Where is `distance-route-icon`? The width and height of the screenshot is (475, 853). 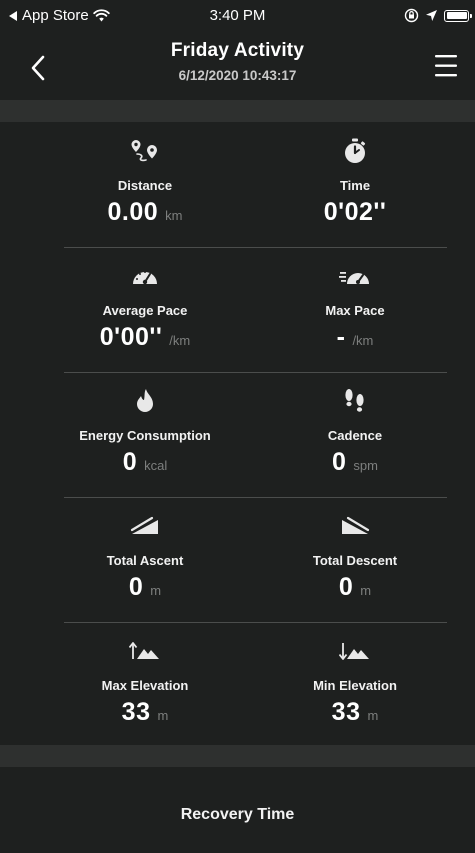
distance-route-icon is located at coordinates (144, 151).